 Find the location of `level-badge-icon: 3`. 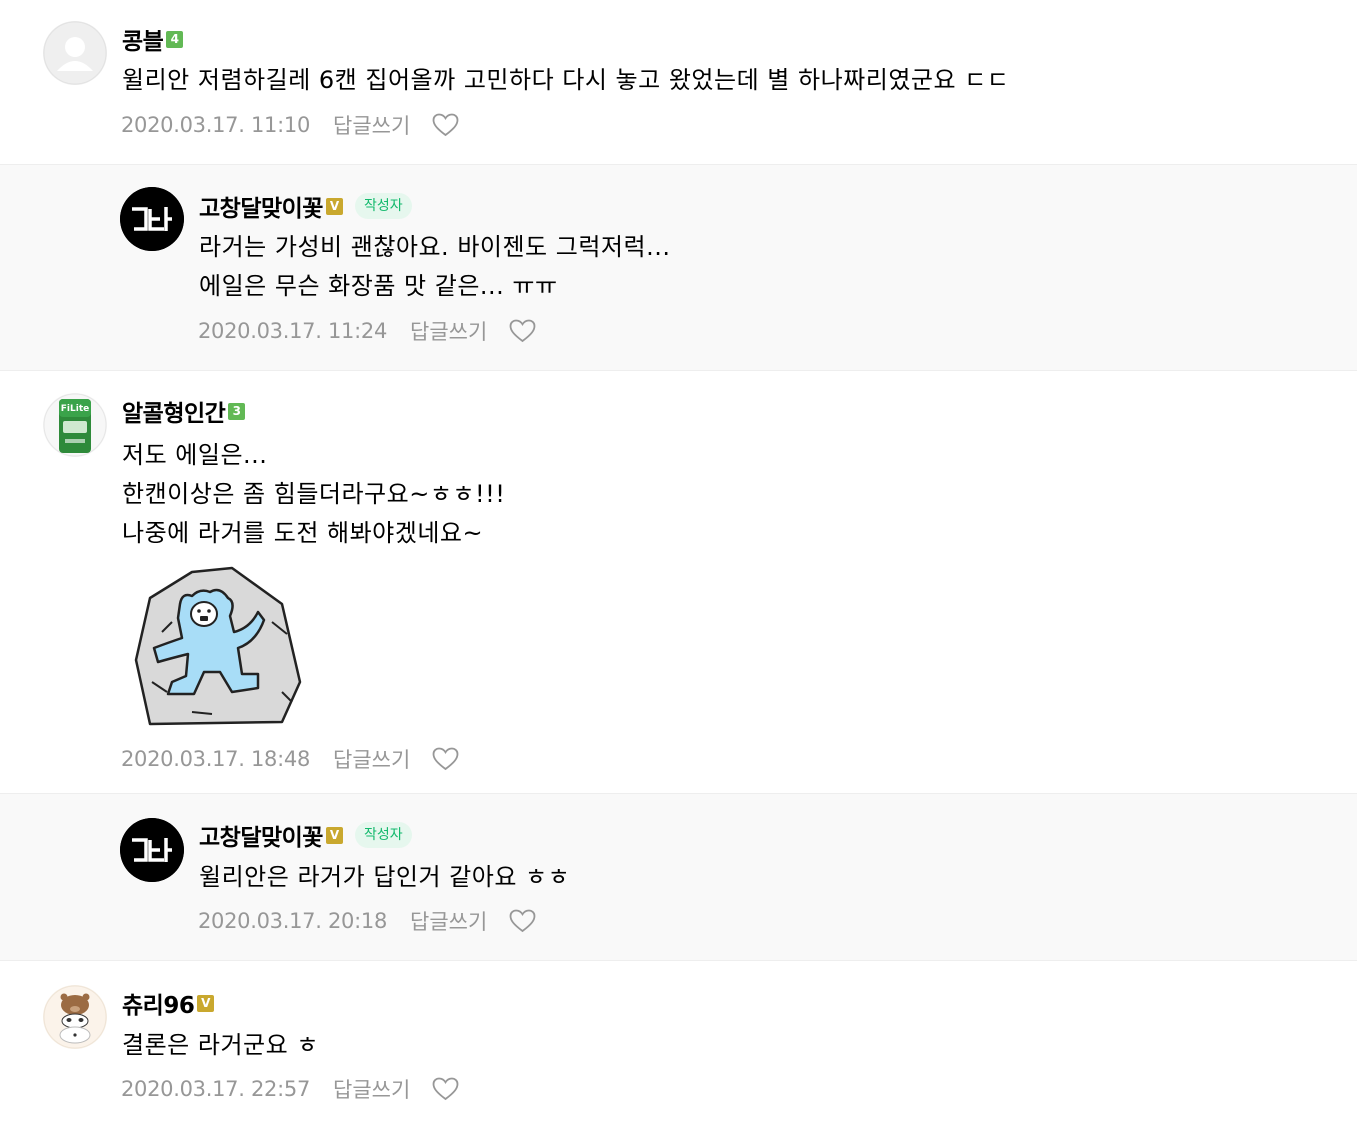

level-badge-icon: 3 is located at coordinates (237, 411).